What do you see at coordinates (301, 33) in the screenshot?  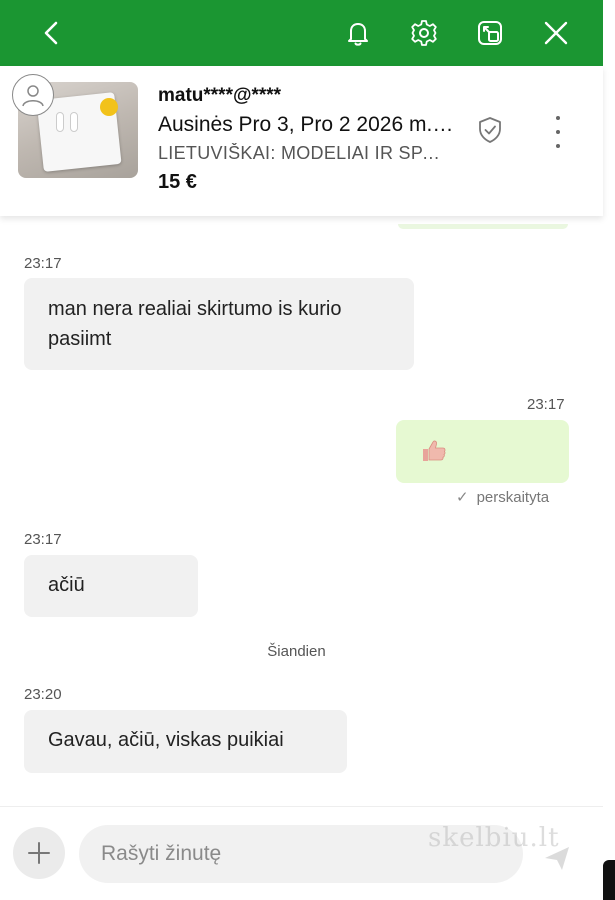 I see `chat-header-bar` at bounding box center [301, 33].